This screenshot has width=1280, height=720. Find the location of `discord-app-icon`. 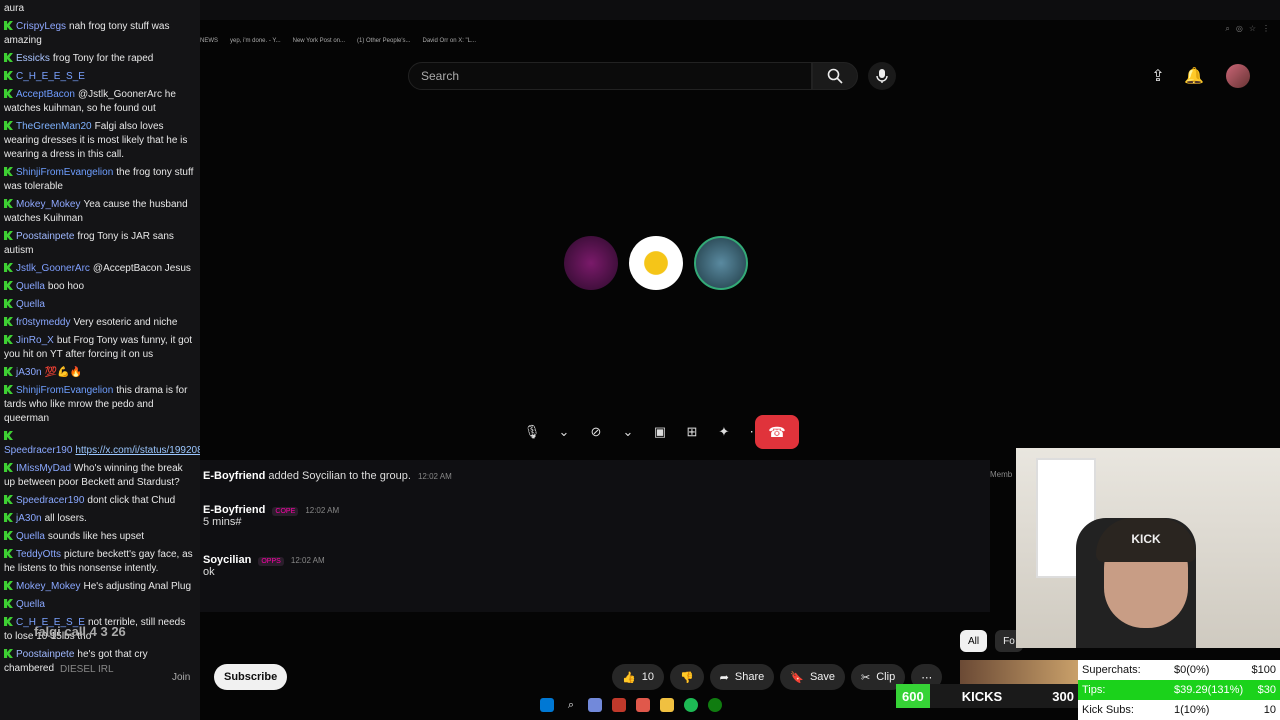

discord-app-icon is located at coordinates (595, 705).